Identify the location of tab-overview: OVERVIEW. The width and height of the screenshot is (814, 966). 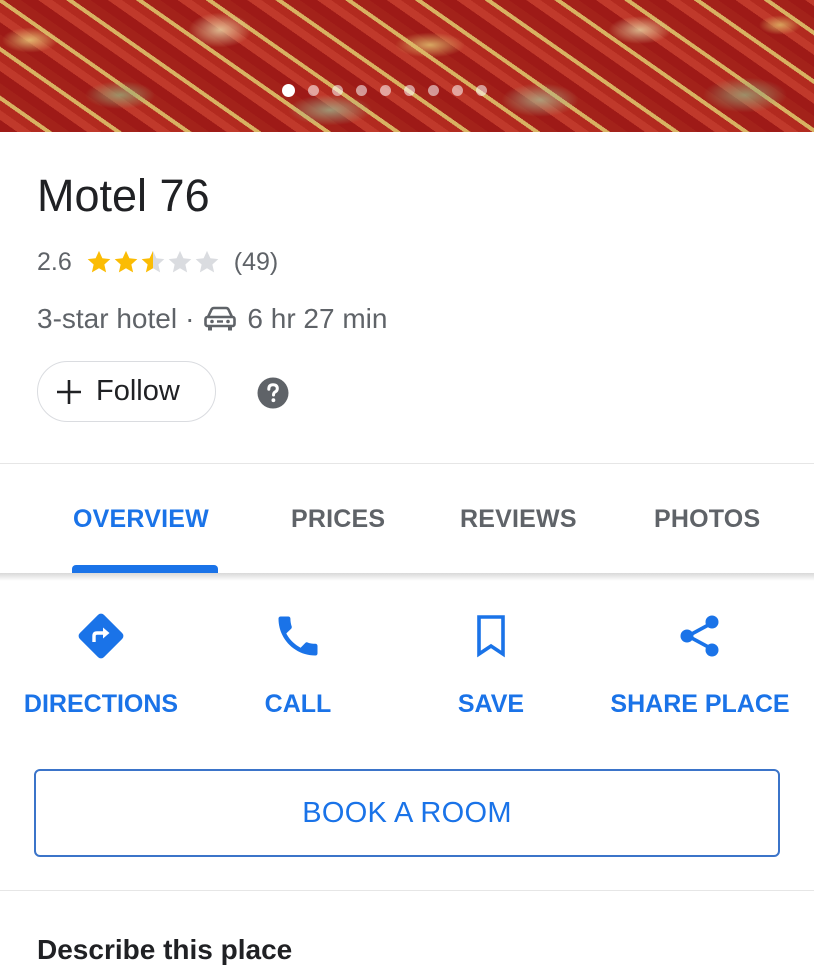
(141, 519).